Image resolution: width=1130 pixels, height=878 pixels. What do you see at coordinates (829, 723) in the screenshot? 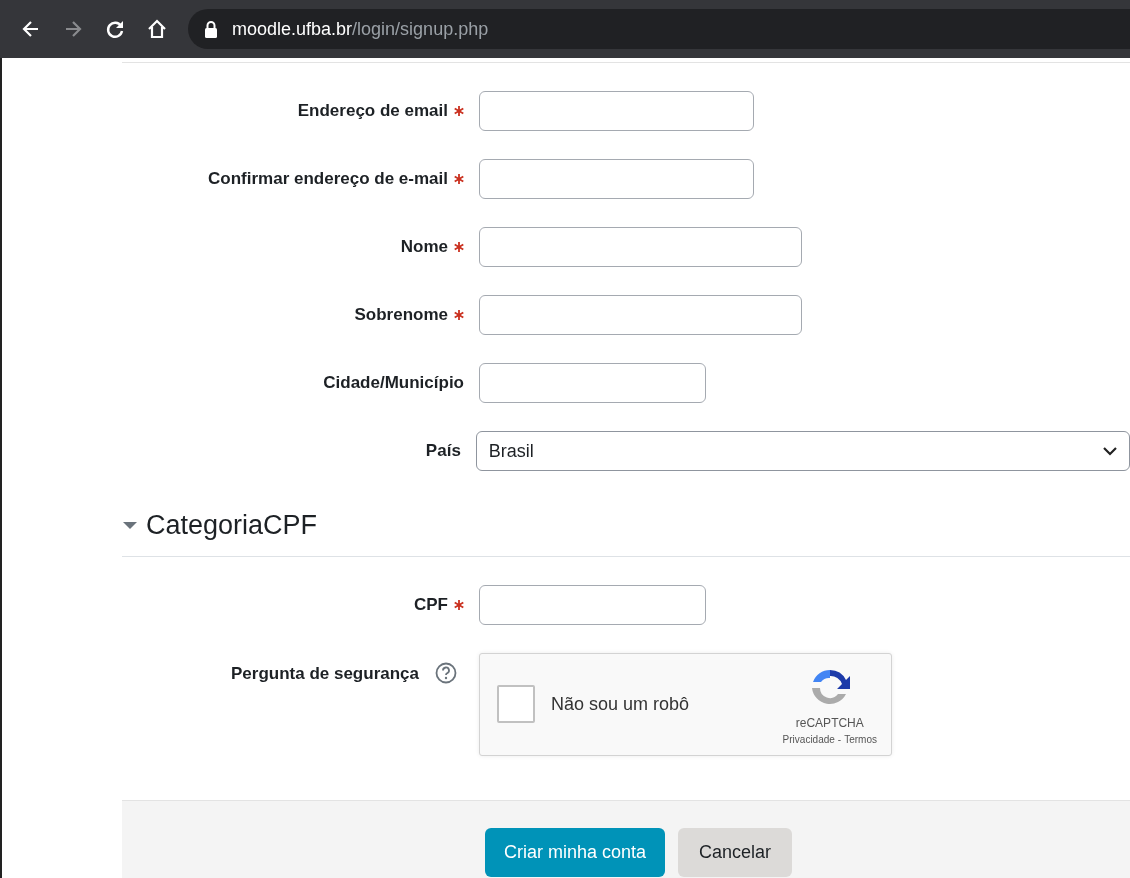
I see `recaptcha-brand: reCAPTCHA` at bounding box center [829, 723].